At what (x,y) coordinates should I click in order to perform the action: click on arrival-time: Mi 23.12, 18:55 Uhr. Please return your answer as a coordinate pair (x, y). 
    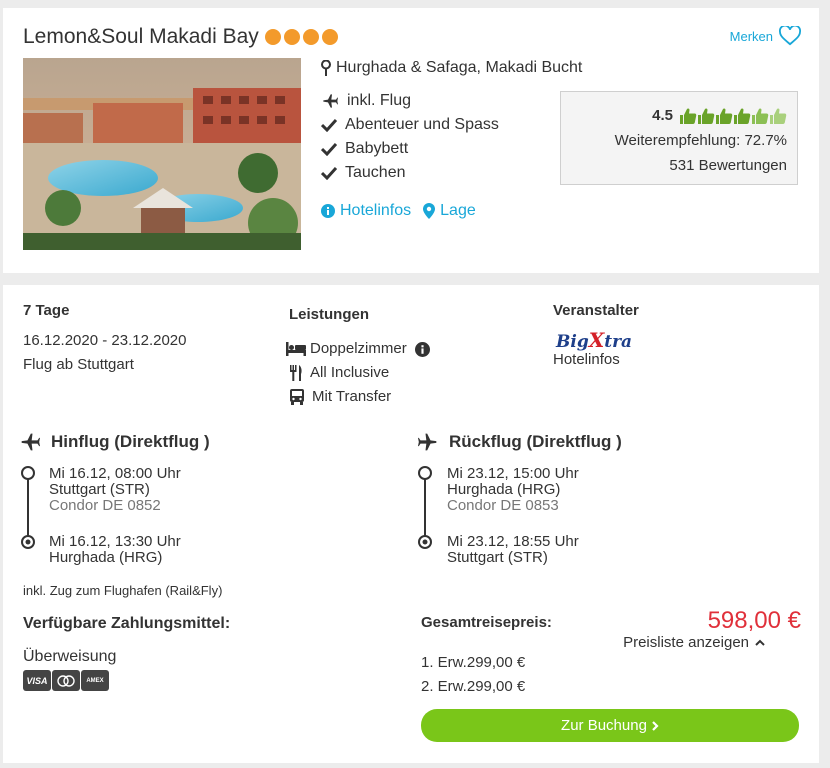
    Looking at the image, I should click on (513, 541).